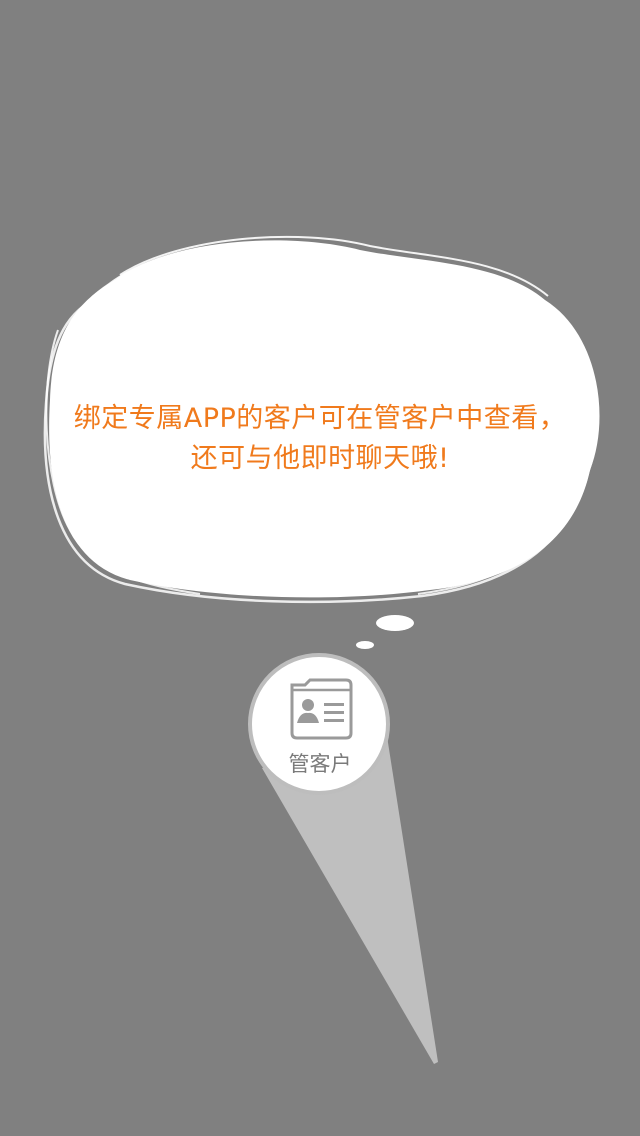 This screenshot has height=1136, width=640. What do you see at coordinates (395, 623) in the screenshot?
I see `bubble-trail-dot-large` at bounding box center [395, 623].